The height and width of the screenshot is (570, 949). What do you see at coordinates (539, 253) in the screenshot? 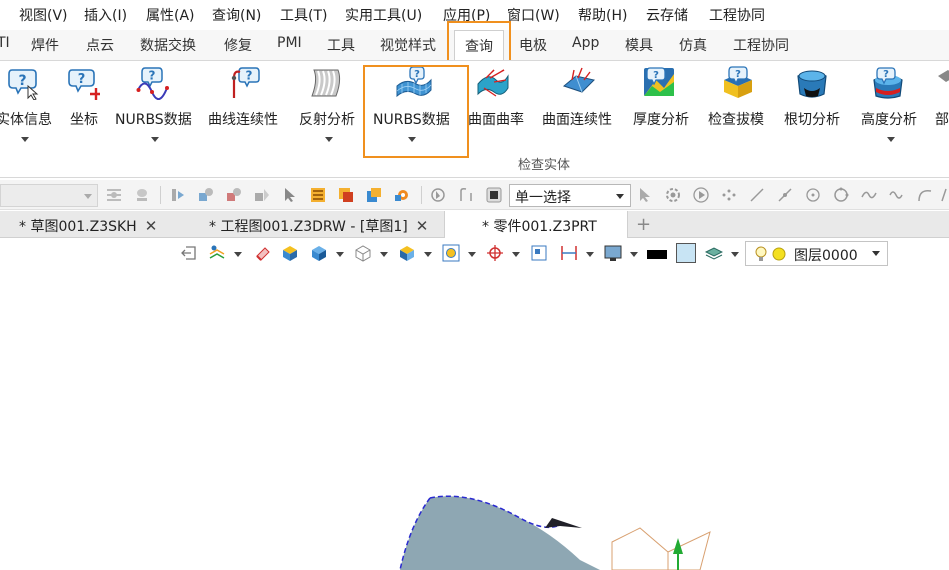
I see `frame-icon` at bounding box center [539, 253].